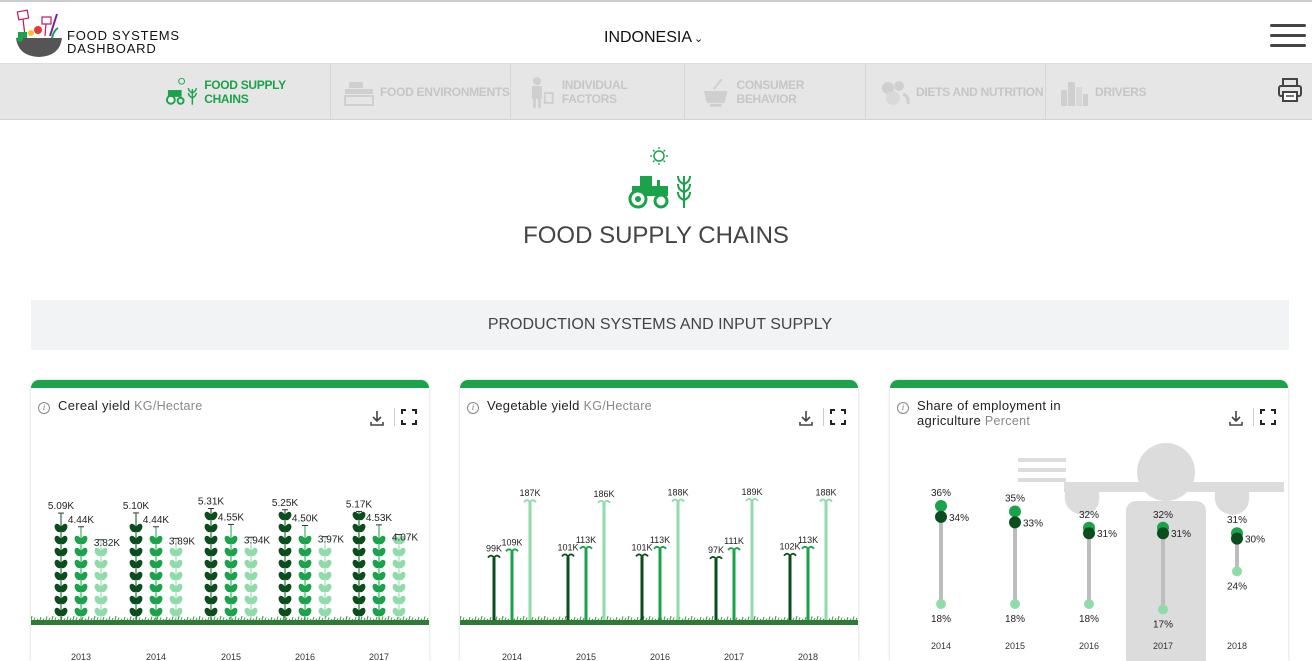 The image size is (1312, 661). What do you see at coordinates (331, 540) in the screenshot?
I see `data-label: 3.97K` at bounding box center [331, 540].